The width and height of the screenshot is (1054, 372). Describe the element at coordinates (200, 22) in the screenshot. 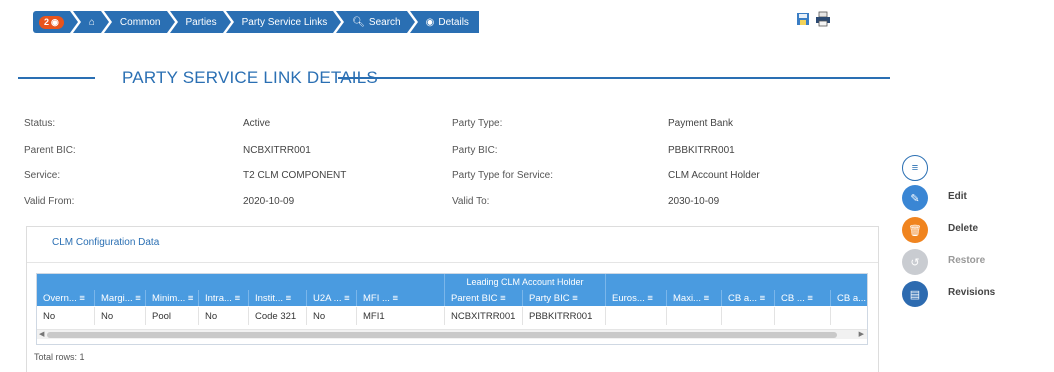

I see `breadcrumb-parties: Parties` at that location.